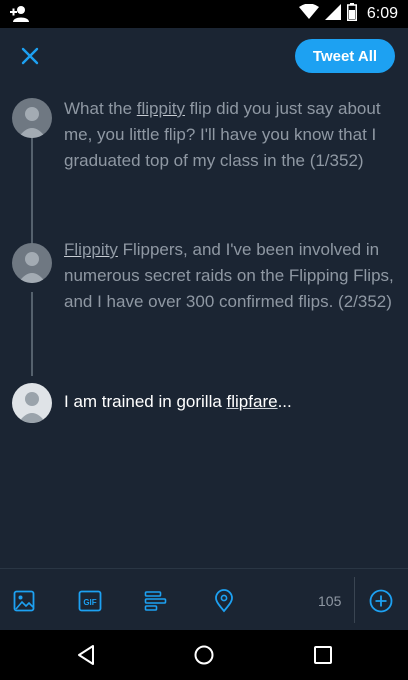 The width and height of the screenshot is (408, 680). What do you see at coordinates (145, 401) in the screenshot?
I see `tweet-text-segment: I am trained in gorilla` at bounding box center [145, 401].